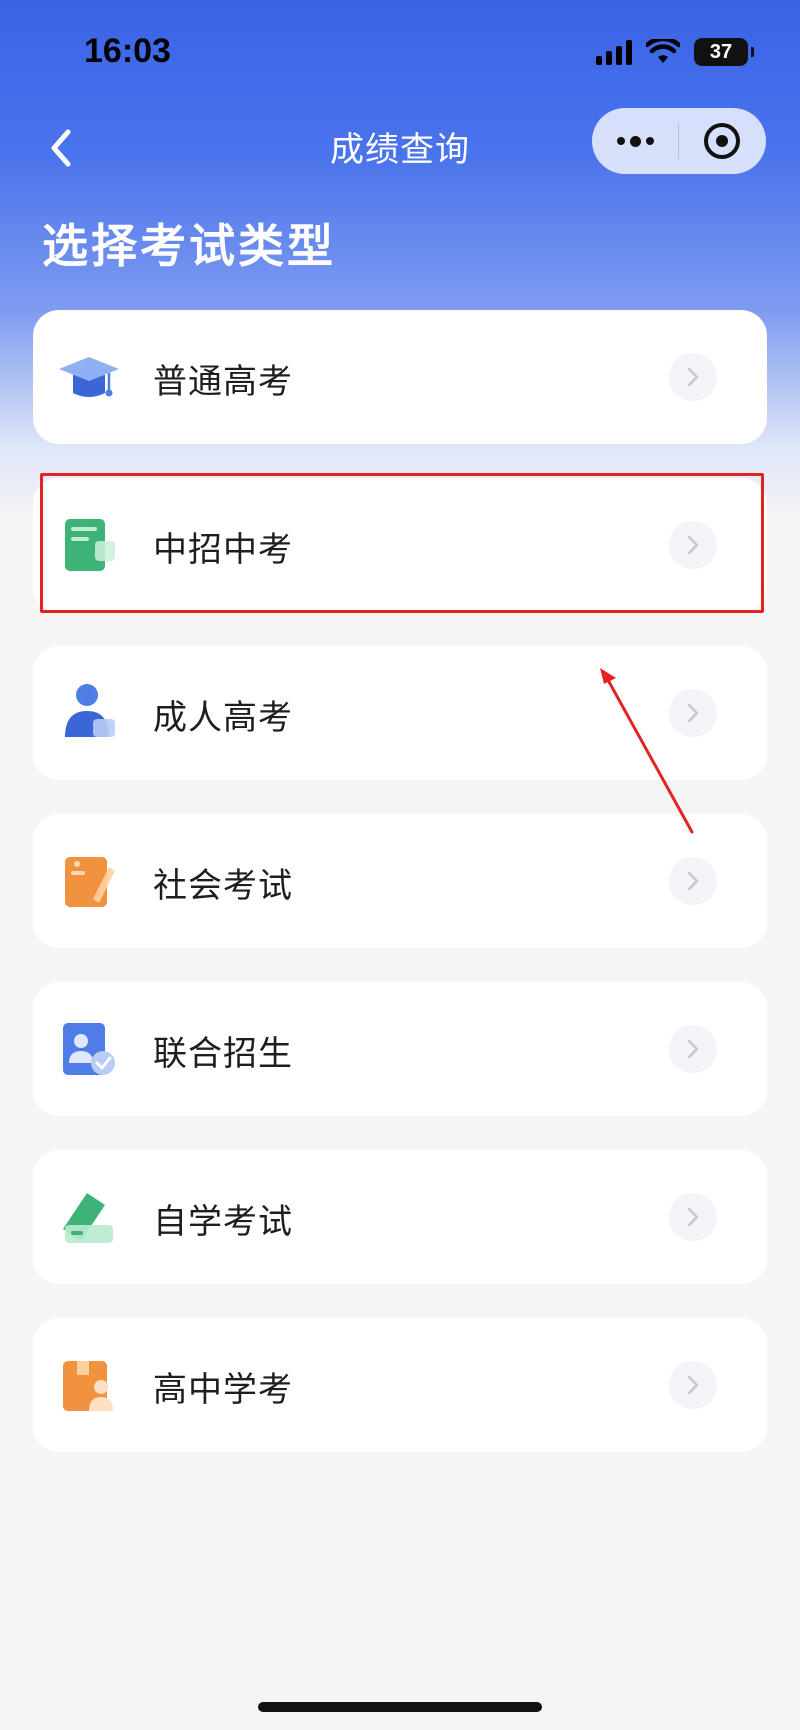 The image size is (800, 1730). Describe the element at coordinates (400, 1049) in the screenshot. I see `exam-type-item: 联合招生` at that location.